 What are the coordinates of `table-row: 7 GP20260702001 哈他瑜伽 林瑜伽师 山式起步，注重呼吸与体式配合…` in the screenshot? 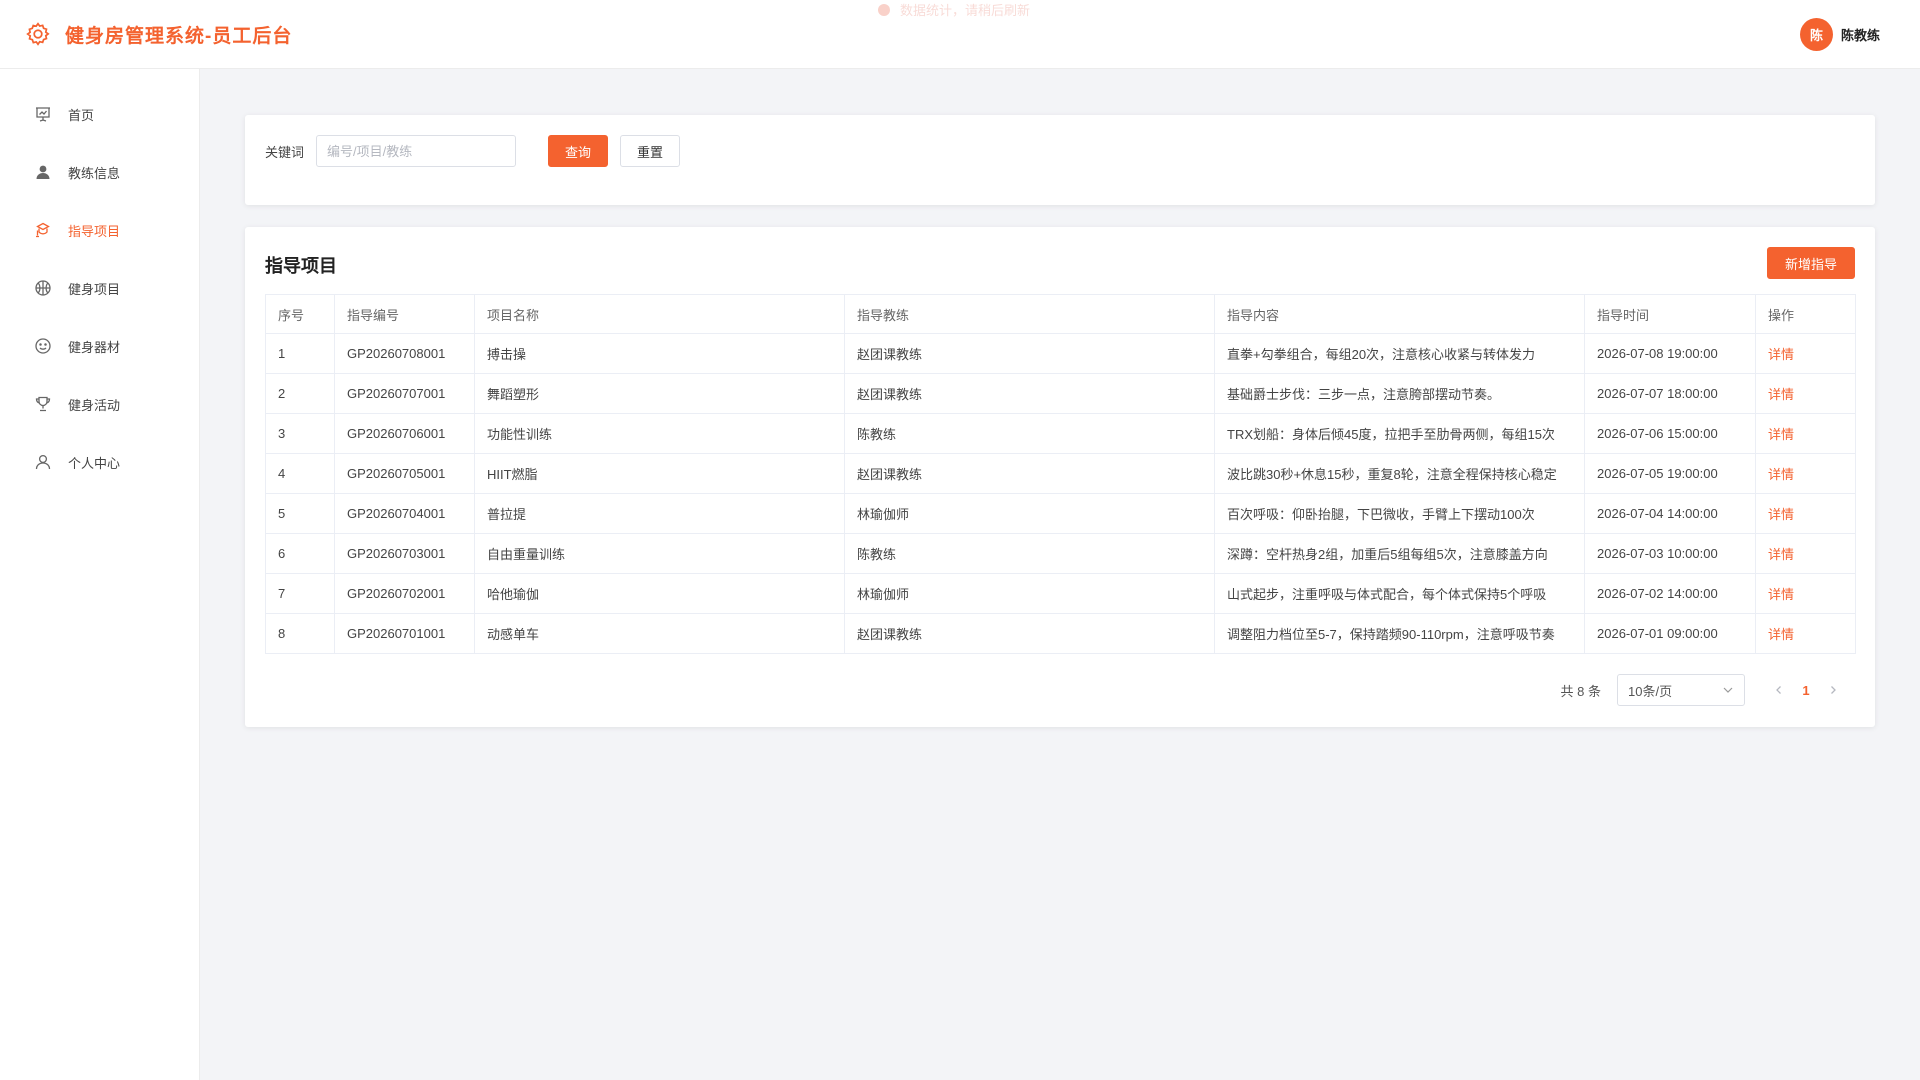 It's located at (1060, 593).